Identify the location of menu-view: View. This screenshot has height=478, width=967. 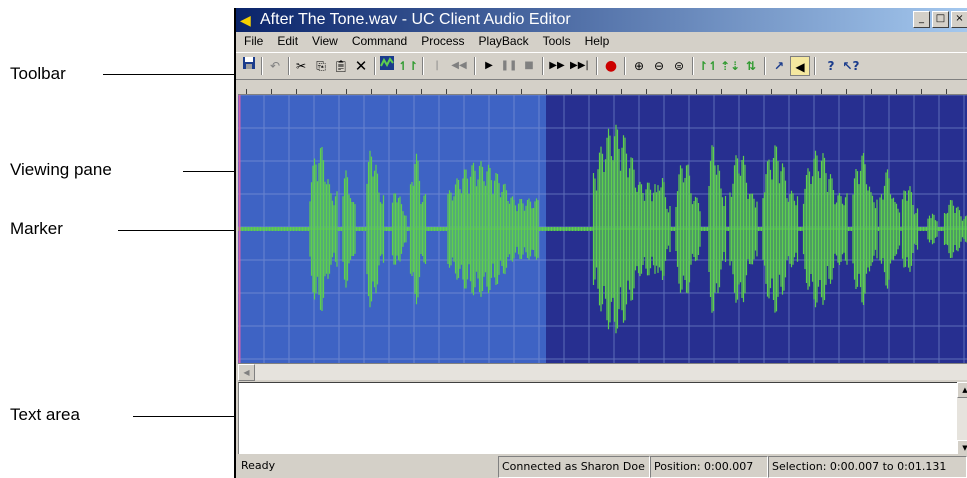
(324, 41).